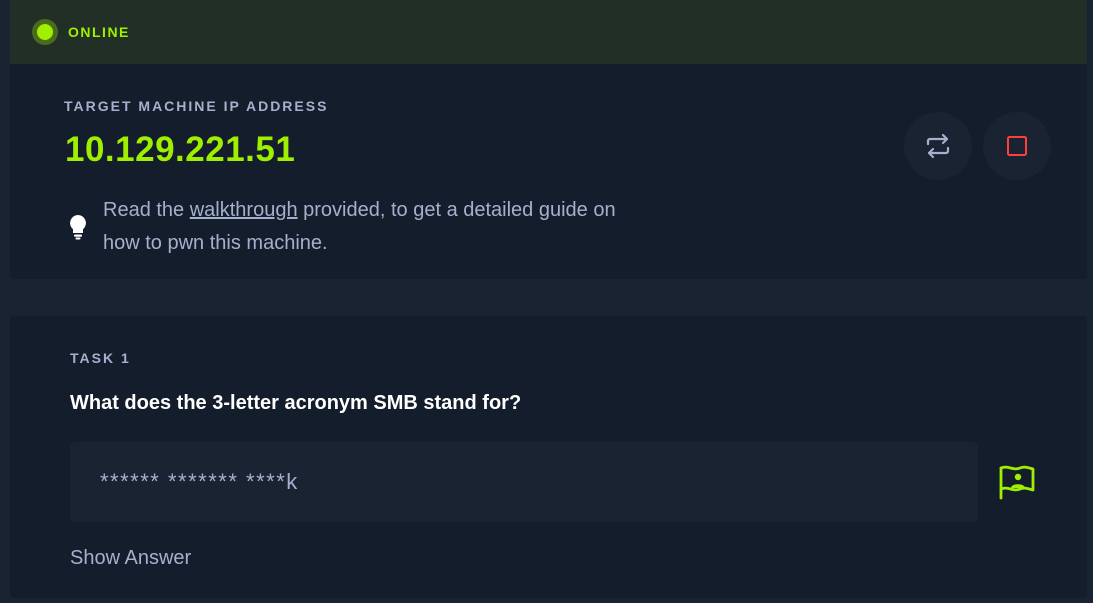 The image size is (1093, 603). I want to click on submit-flag-button, so click(1017, 484).